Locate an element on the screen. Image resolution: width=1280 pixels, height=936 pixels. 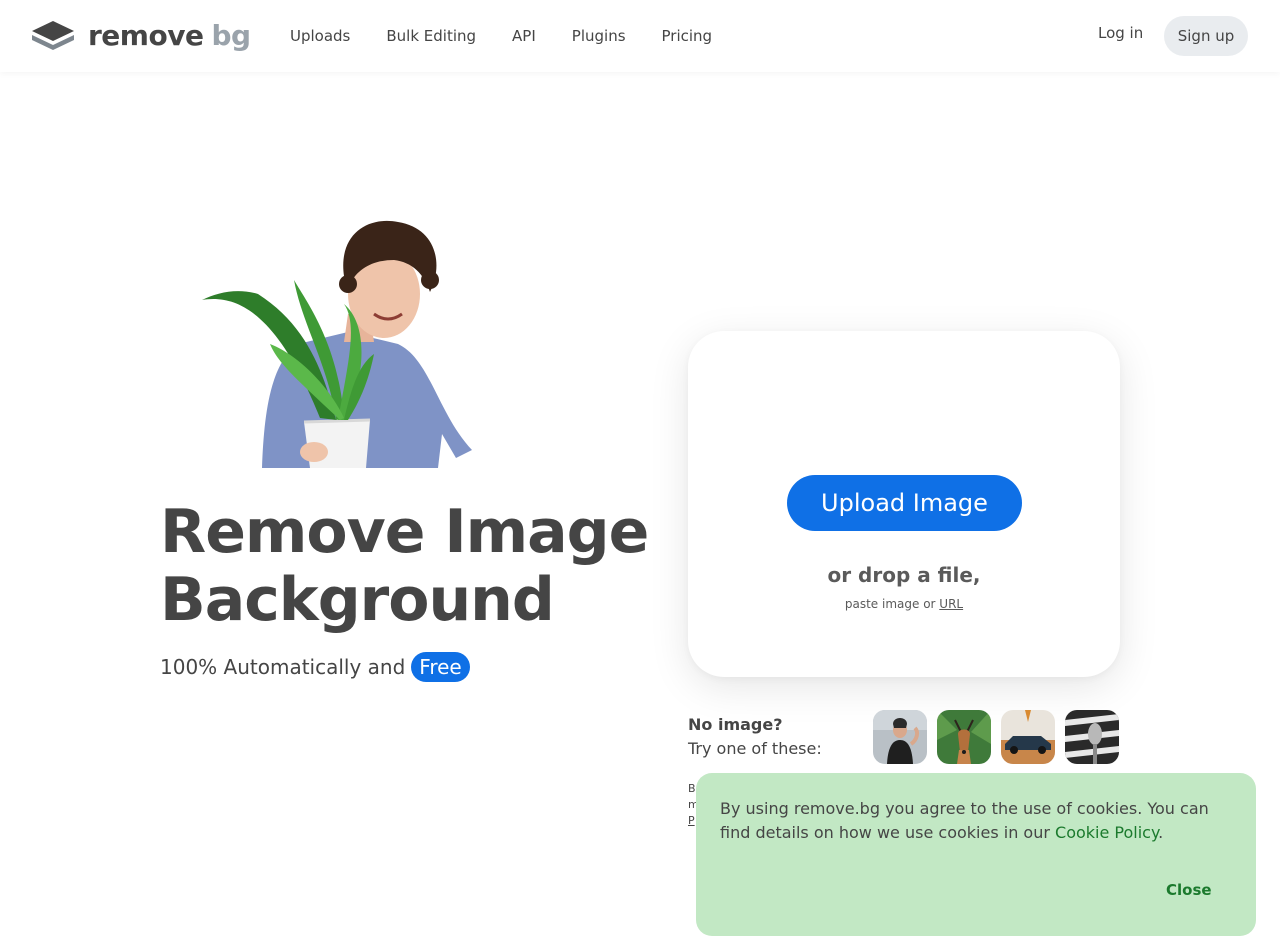
subline-text: 100% Automatically and is located at coordinates (283, 667).